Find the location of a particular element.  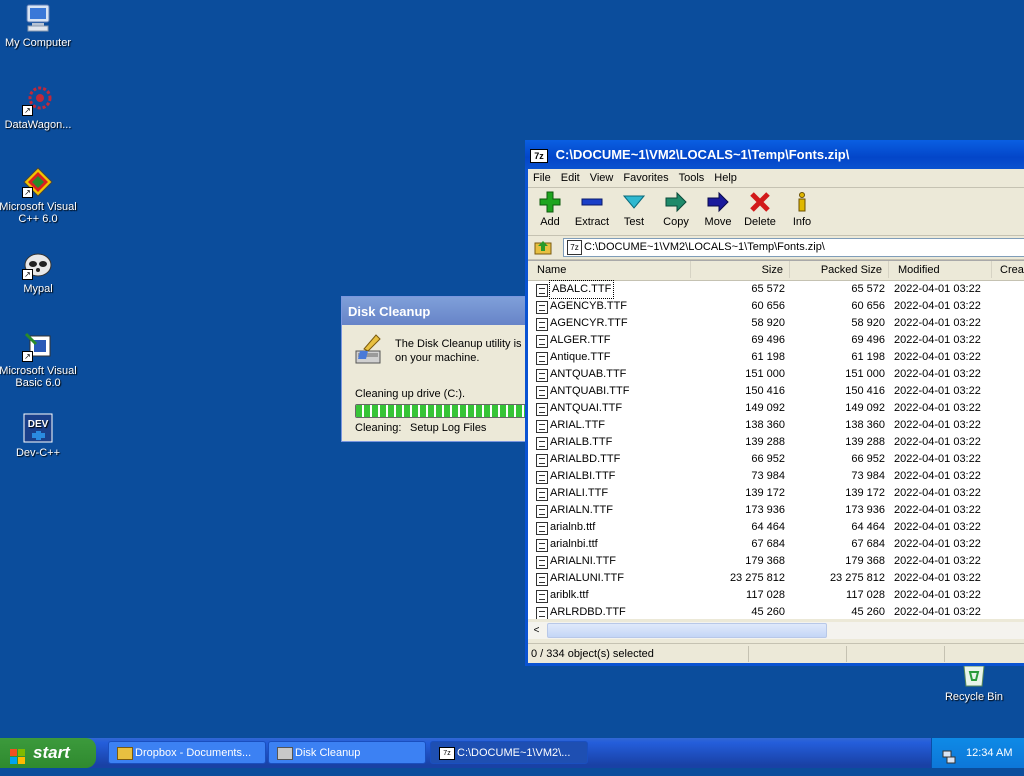

task-disk-cleanup: Disk Cleanup is located at coordinates (347, 752).